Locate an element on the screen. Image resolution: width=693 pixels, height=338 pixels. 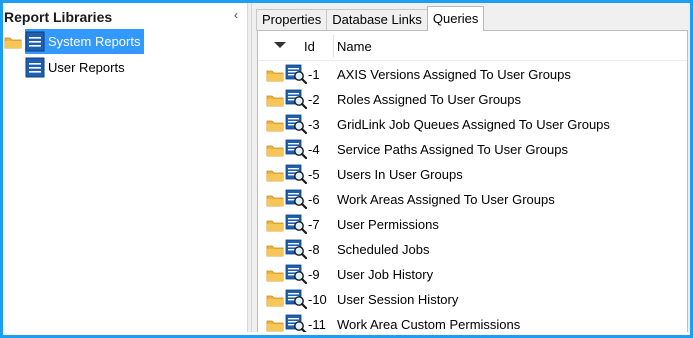
tab-database-links: Database Links is located at coordinates (377, 20).